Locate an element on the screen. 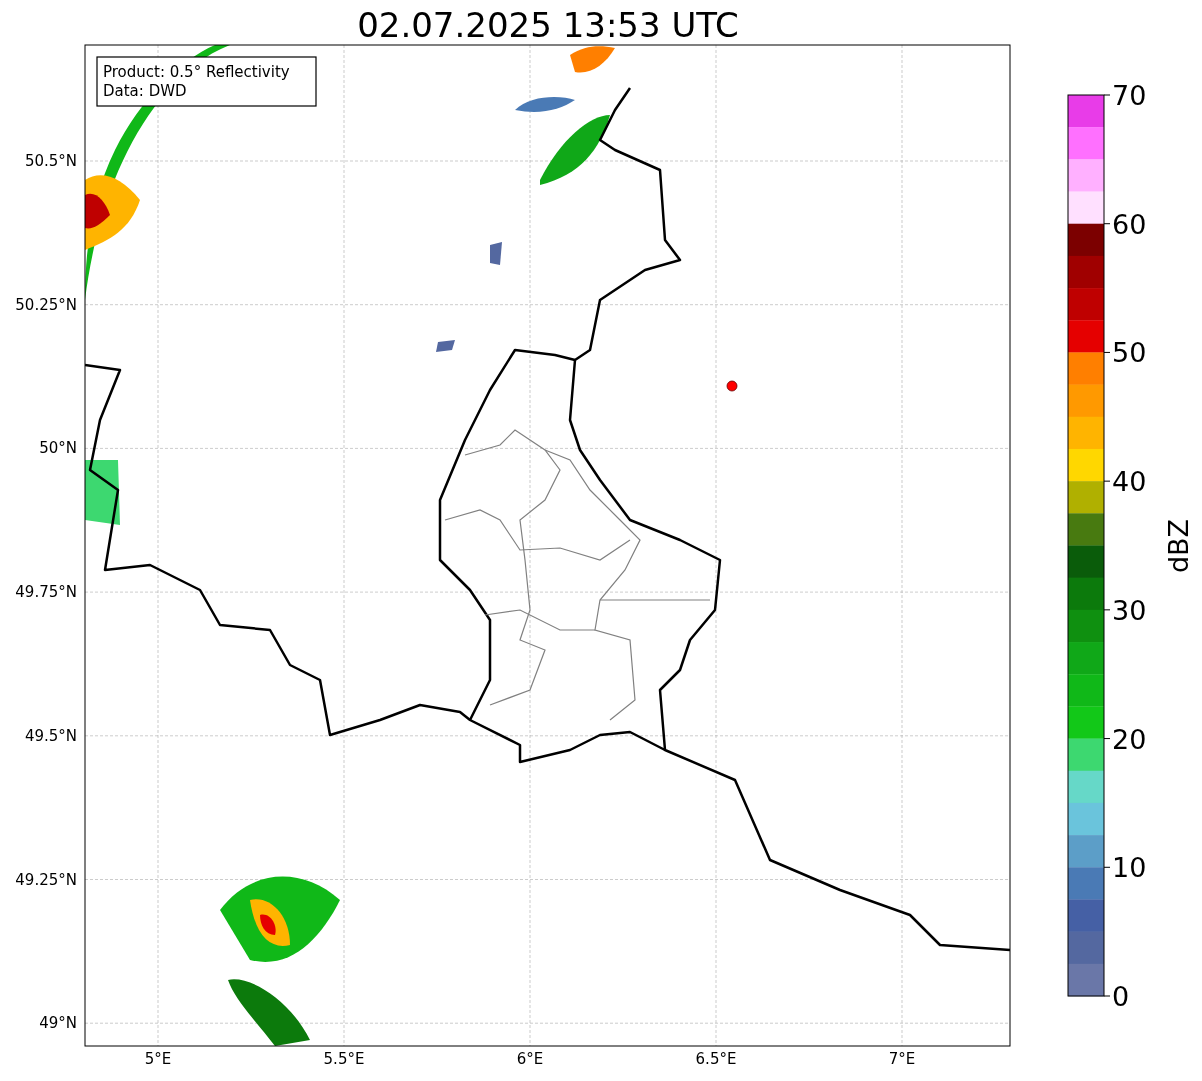 This screenshot has height=1081, width=1202. colorbar-tick-label: 40 is located at coordinates (1129, 482).